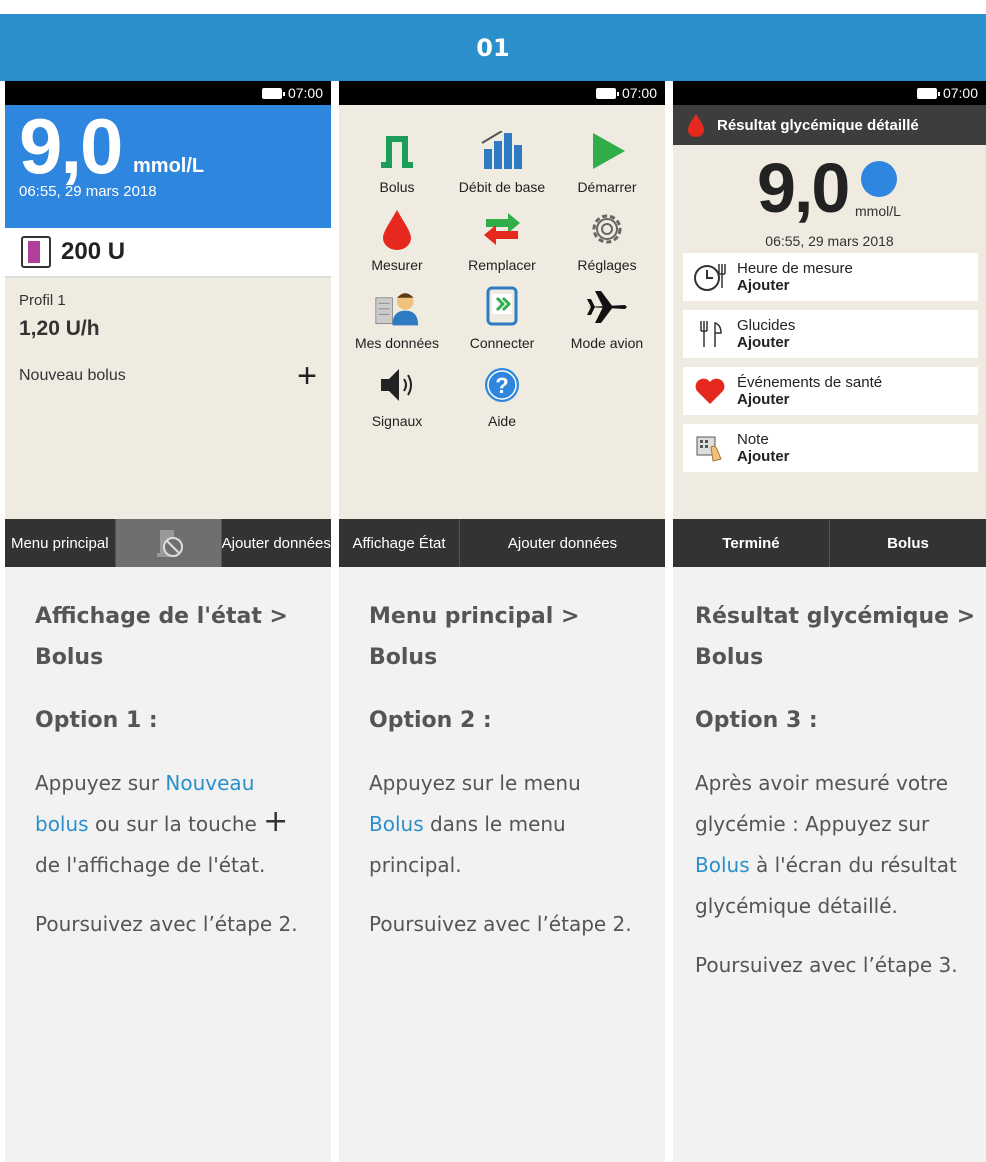 Image resolution: width=986 pixels, height=1162 pixels. I want to click on option-2-label: Option 2 :, so click(430, 720).